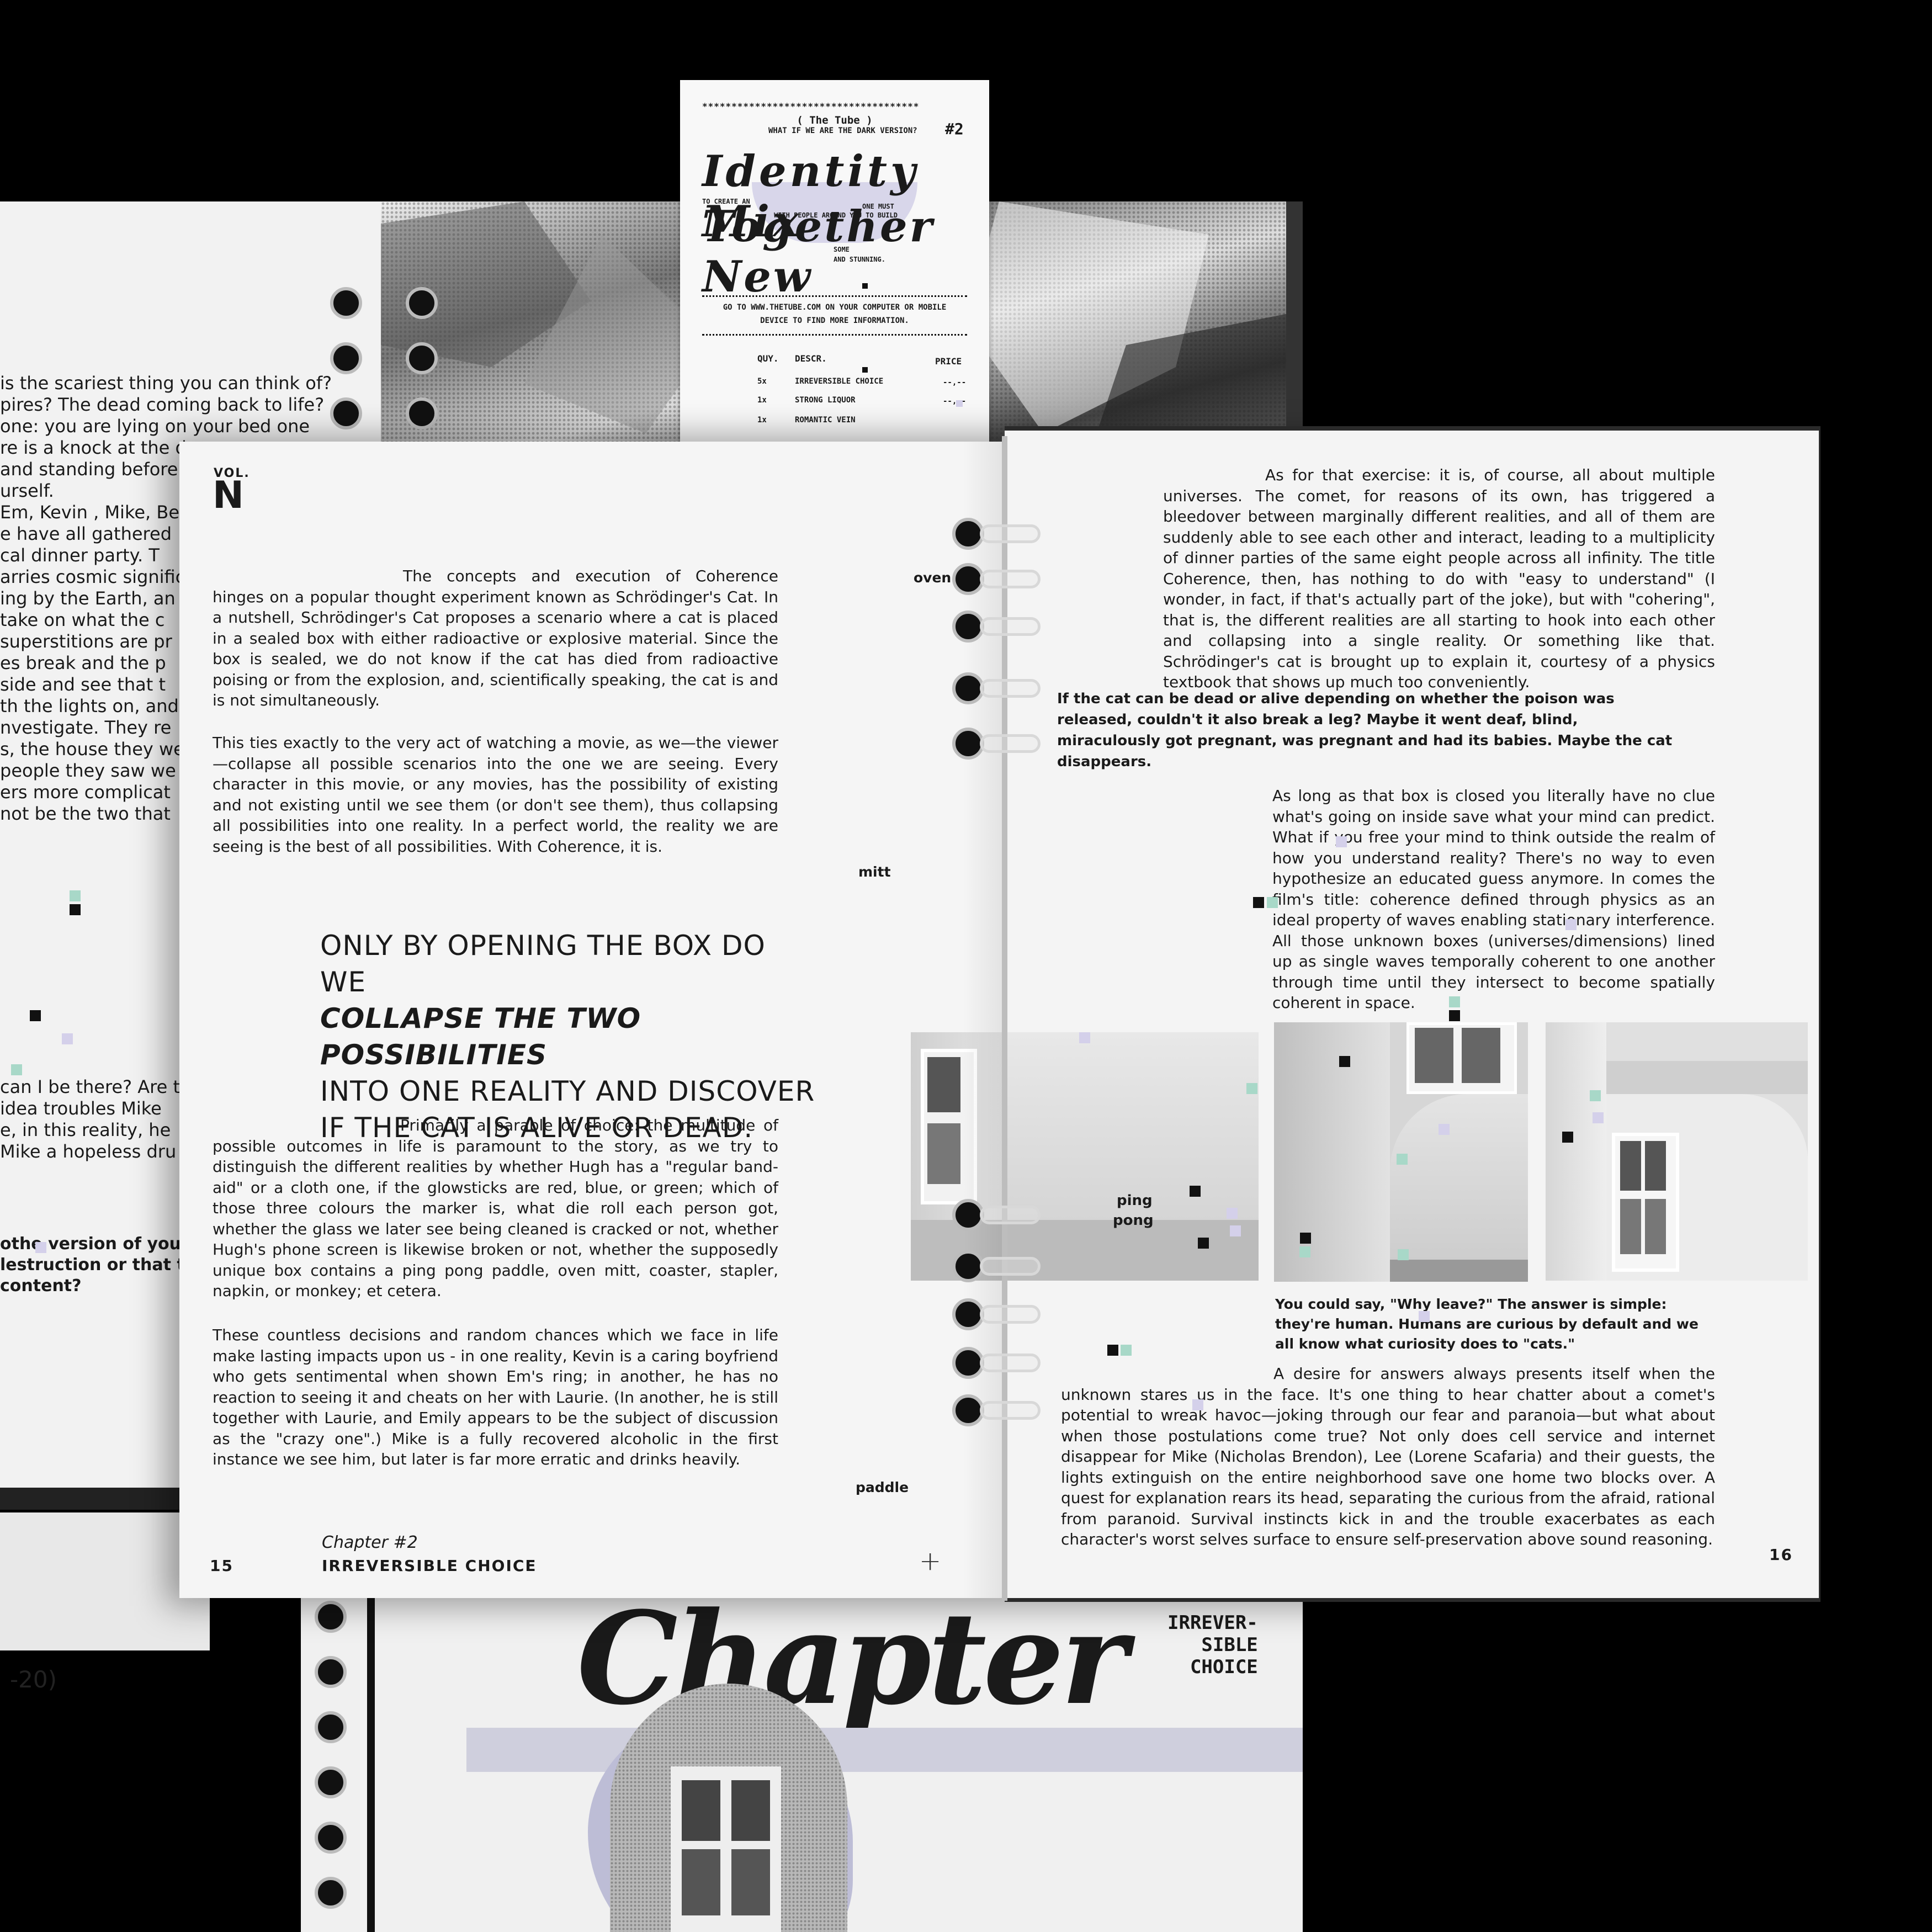 This screenshot has height=1932, width=1932. Describe the element at coordinates (543, 964) in the screenshot. I see `pull-quote-line: ONLY BY OPENING THE BOX DO WE` at that location.